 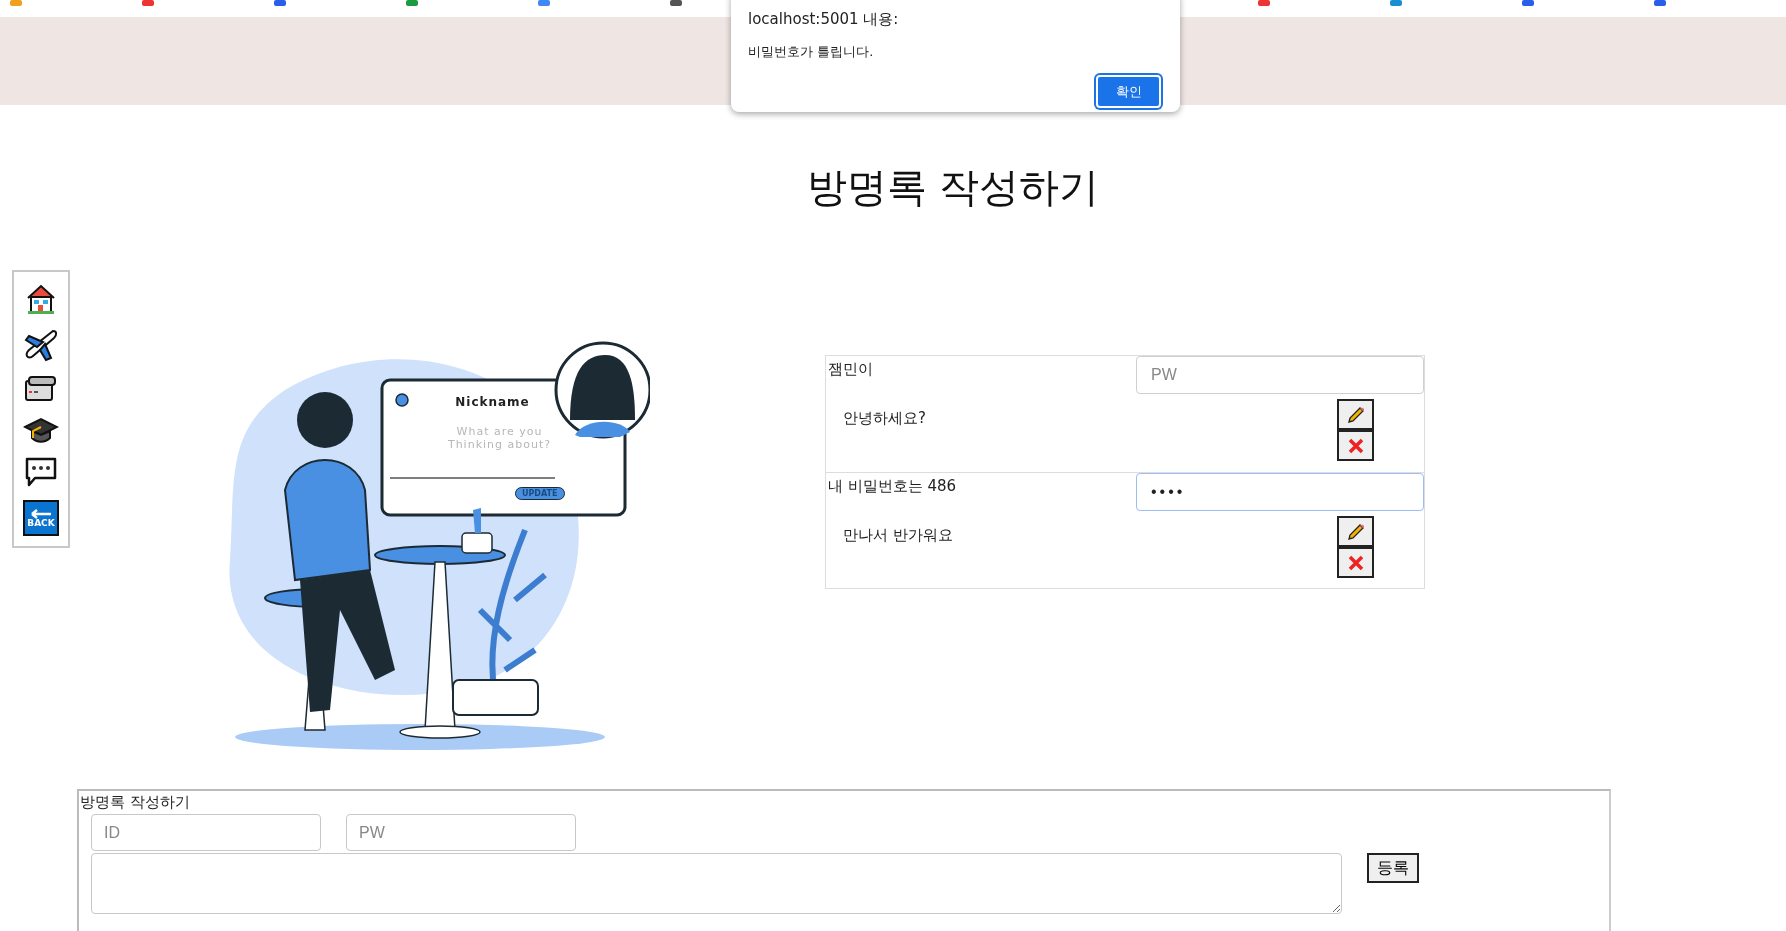 I want to click on alert-message: 비밀번호가 틀립니다., so click(x=811, y=52).